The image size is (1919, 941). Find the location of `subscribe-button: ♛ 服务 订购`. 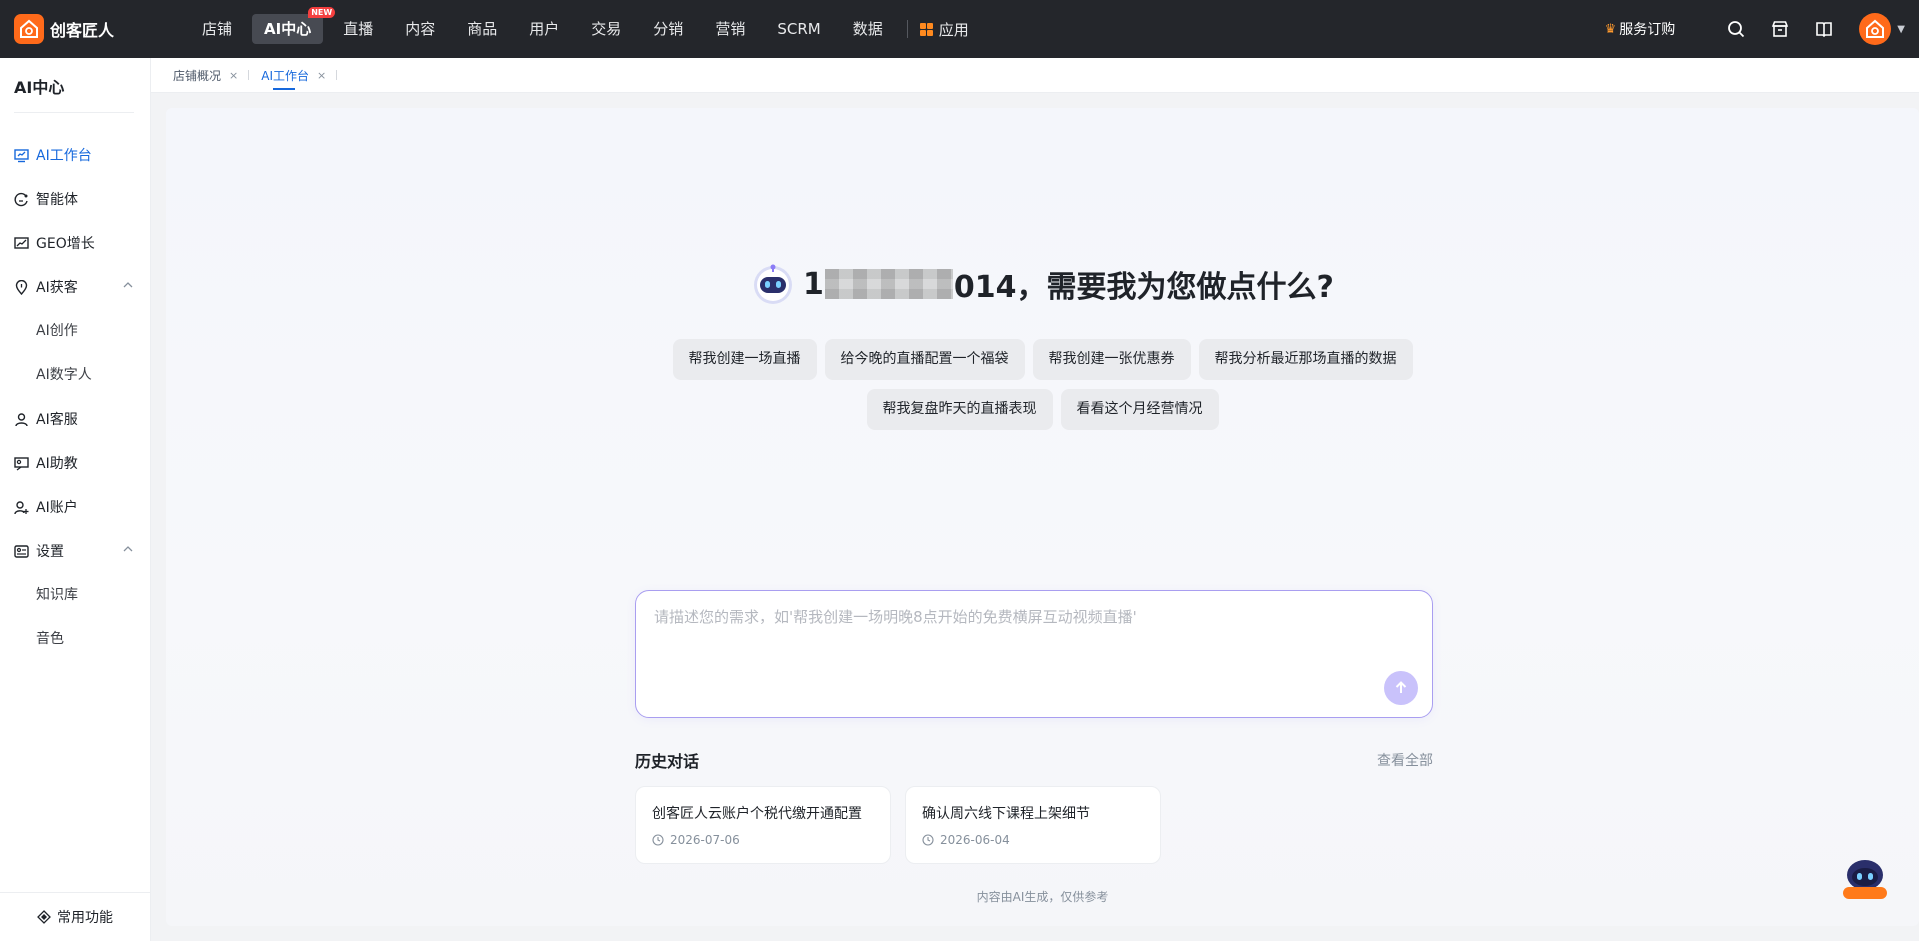

subscribe-button: ♛ 服务 订购 is located at coordinates (1640, 29).